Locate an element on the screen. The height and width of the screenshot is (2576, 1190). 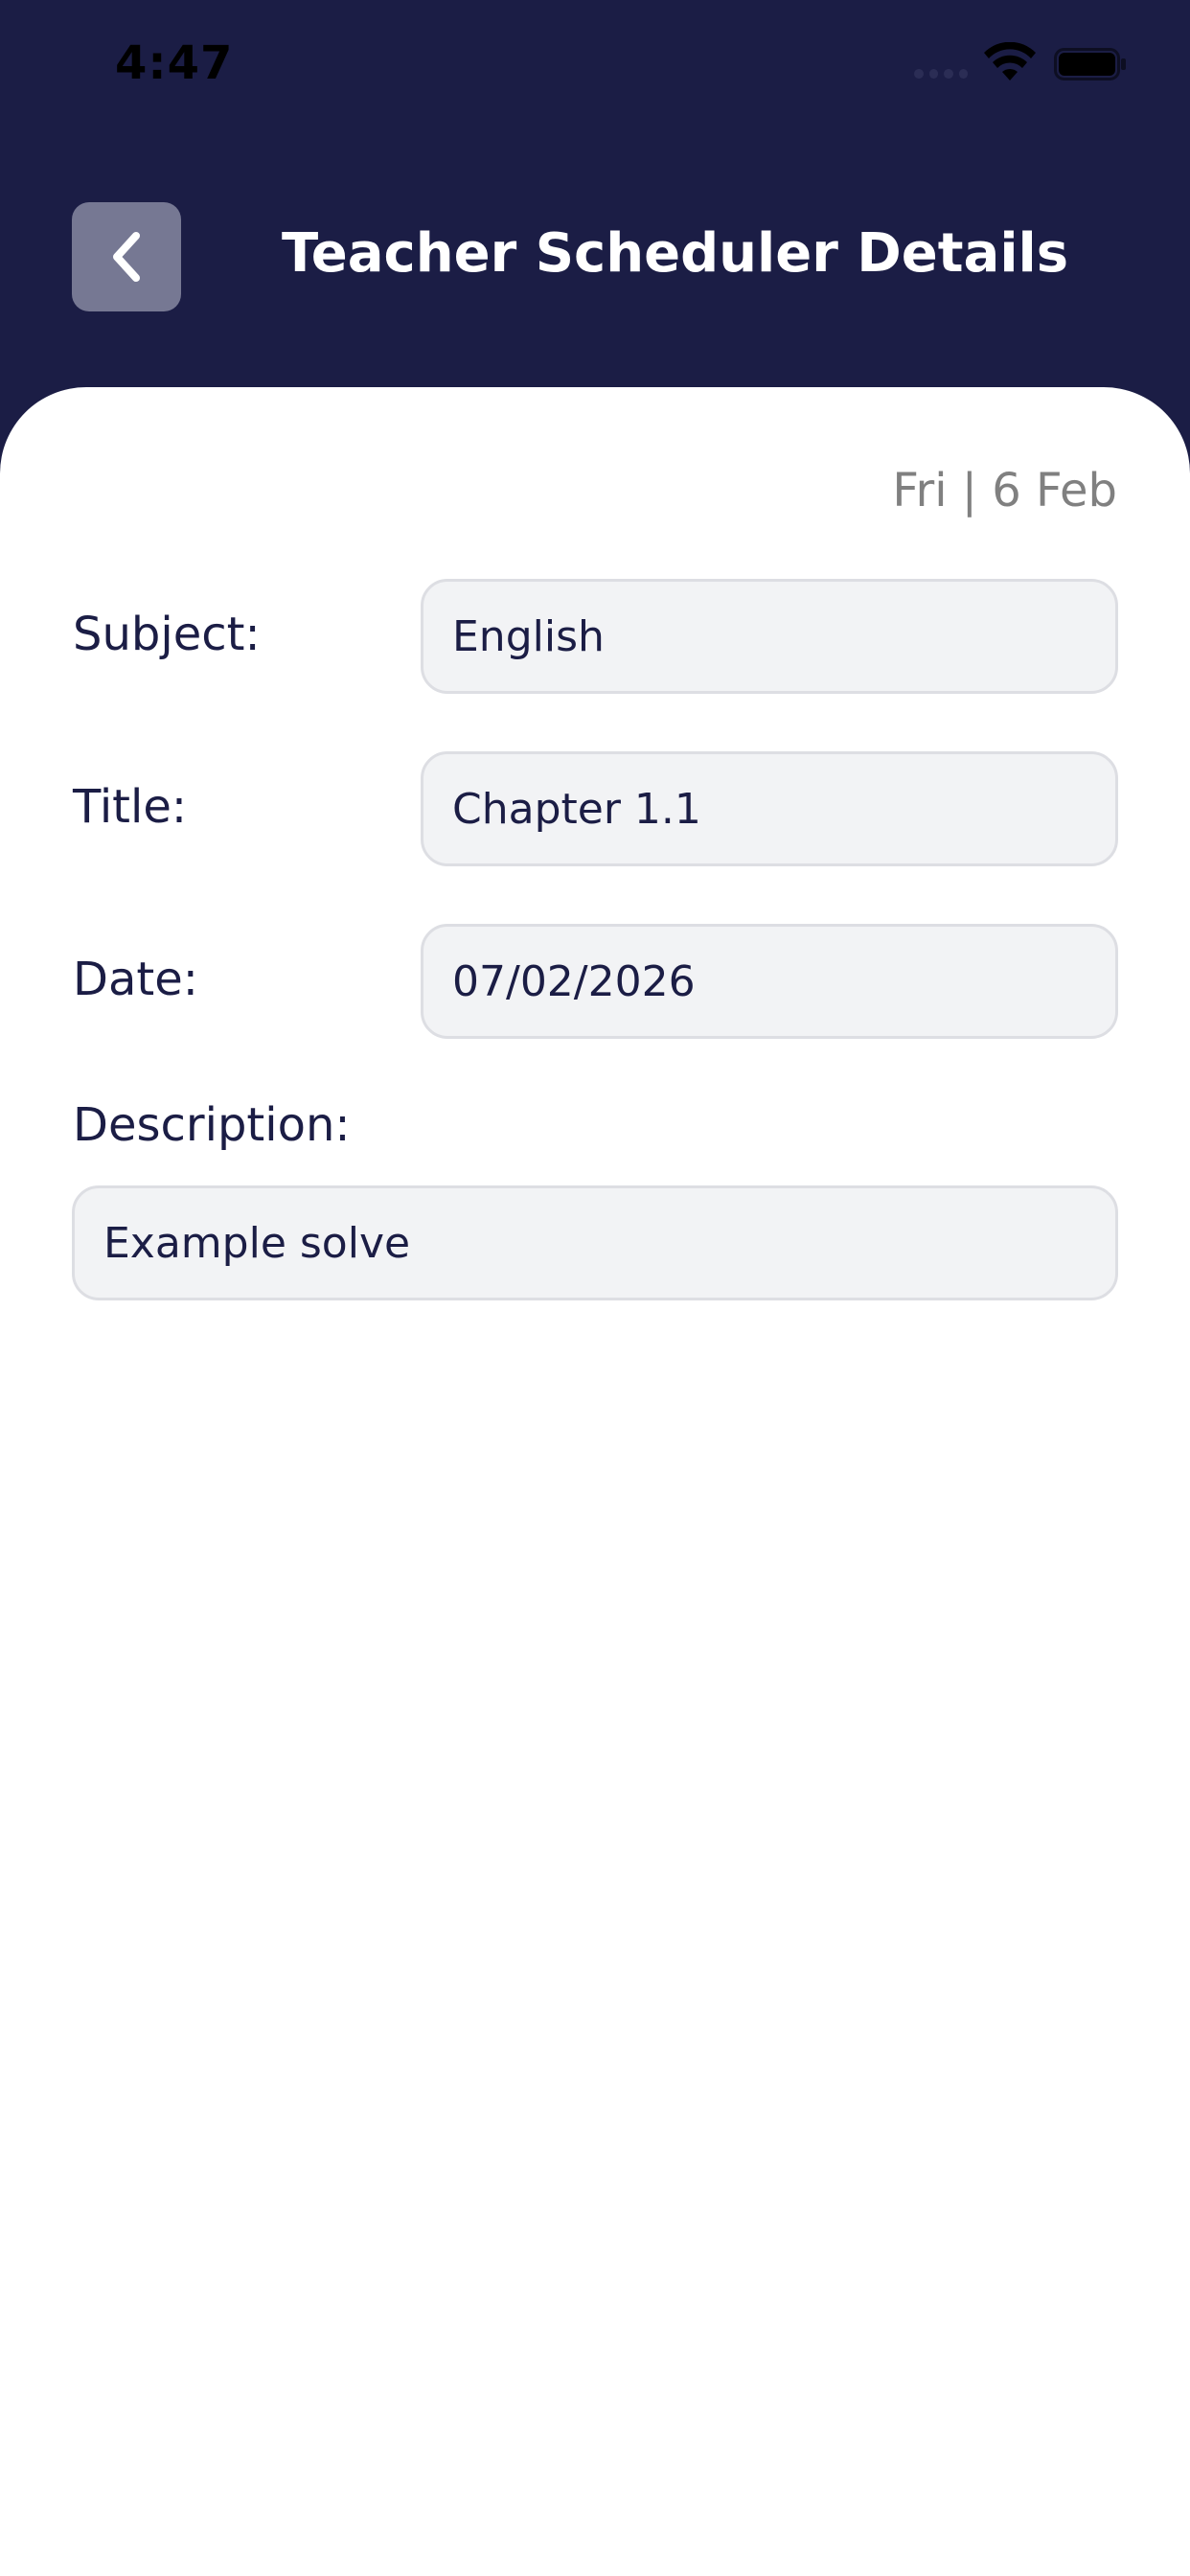
subject-field: English is located at coordinates (770, 636).